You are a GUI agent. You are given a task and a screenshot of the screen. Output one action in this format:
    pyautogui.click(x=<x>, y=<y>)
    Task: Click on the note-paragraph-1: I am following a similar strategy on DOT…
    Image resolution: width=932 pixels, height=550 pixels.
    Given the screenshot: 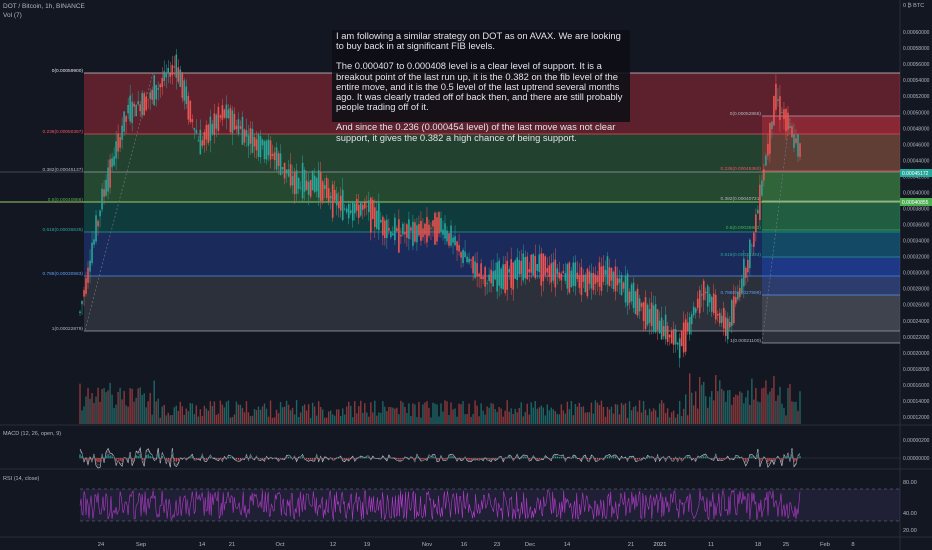 What is the action you would take?
    pyautogui.click(x=478, y=41)
    